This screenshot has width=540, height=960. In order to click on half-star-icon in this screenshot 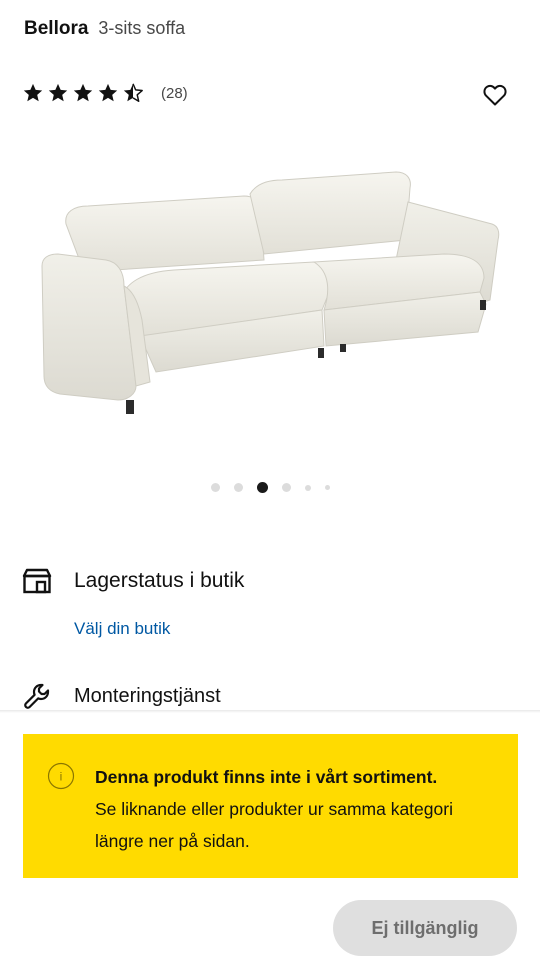, I will do `click(133, 92)`.